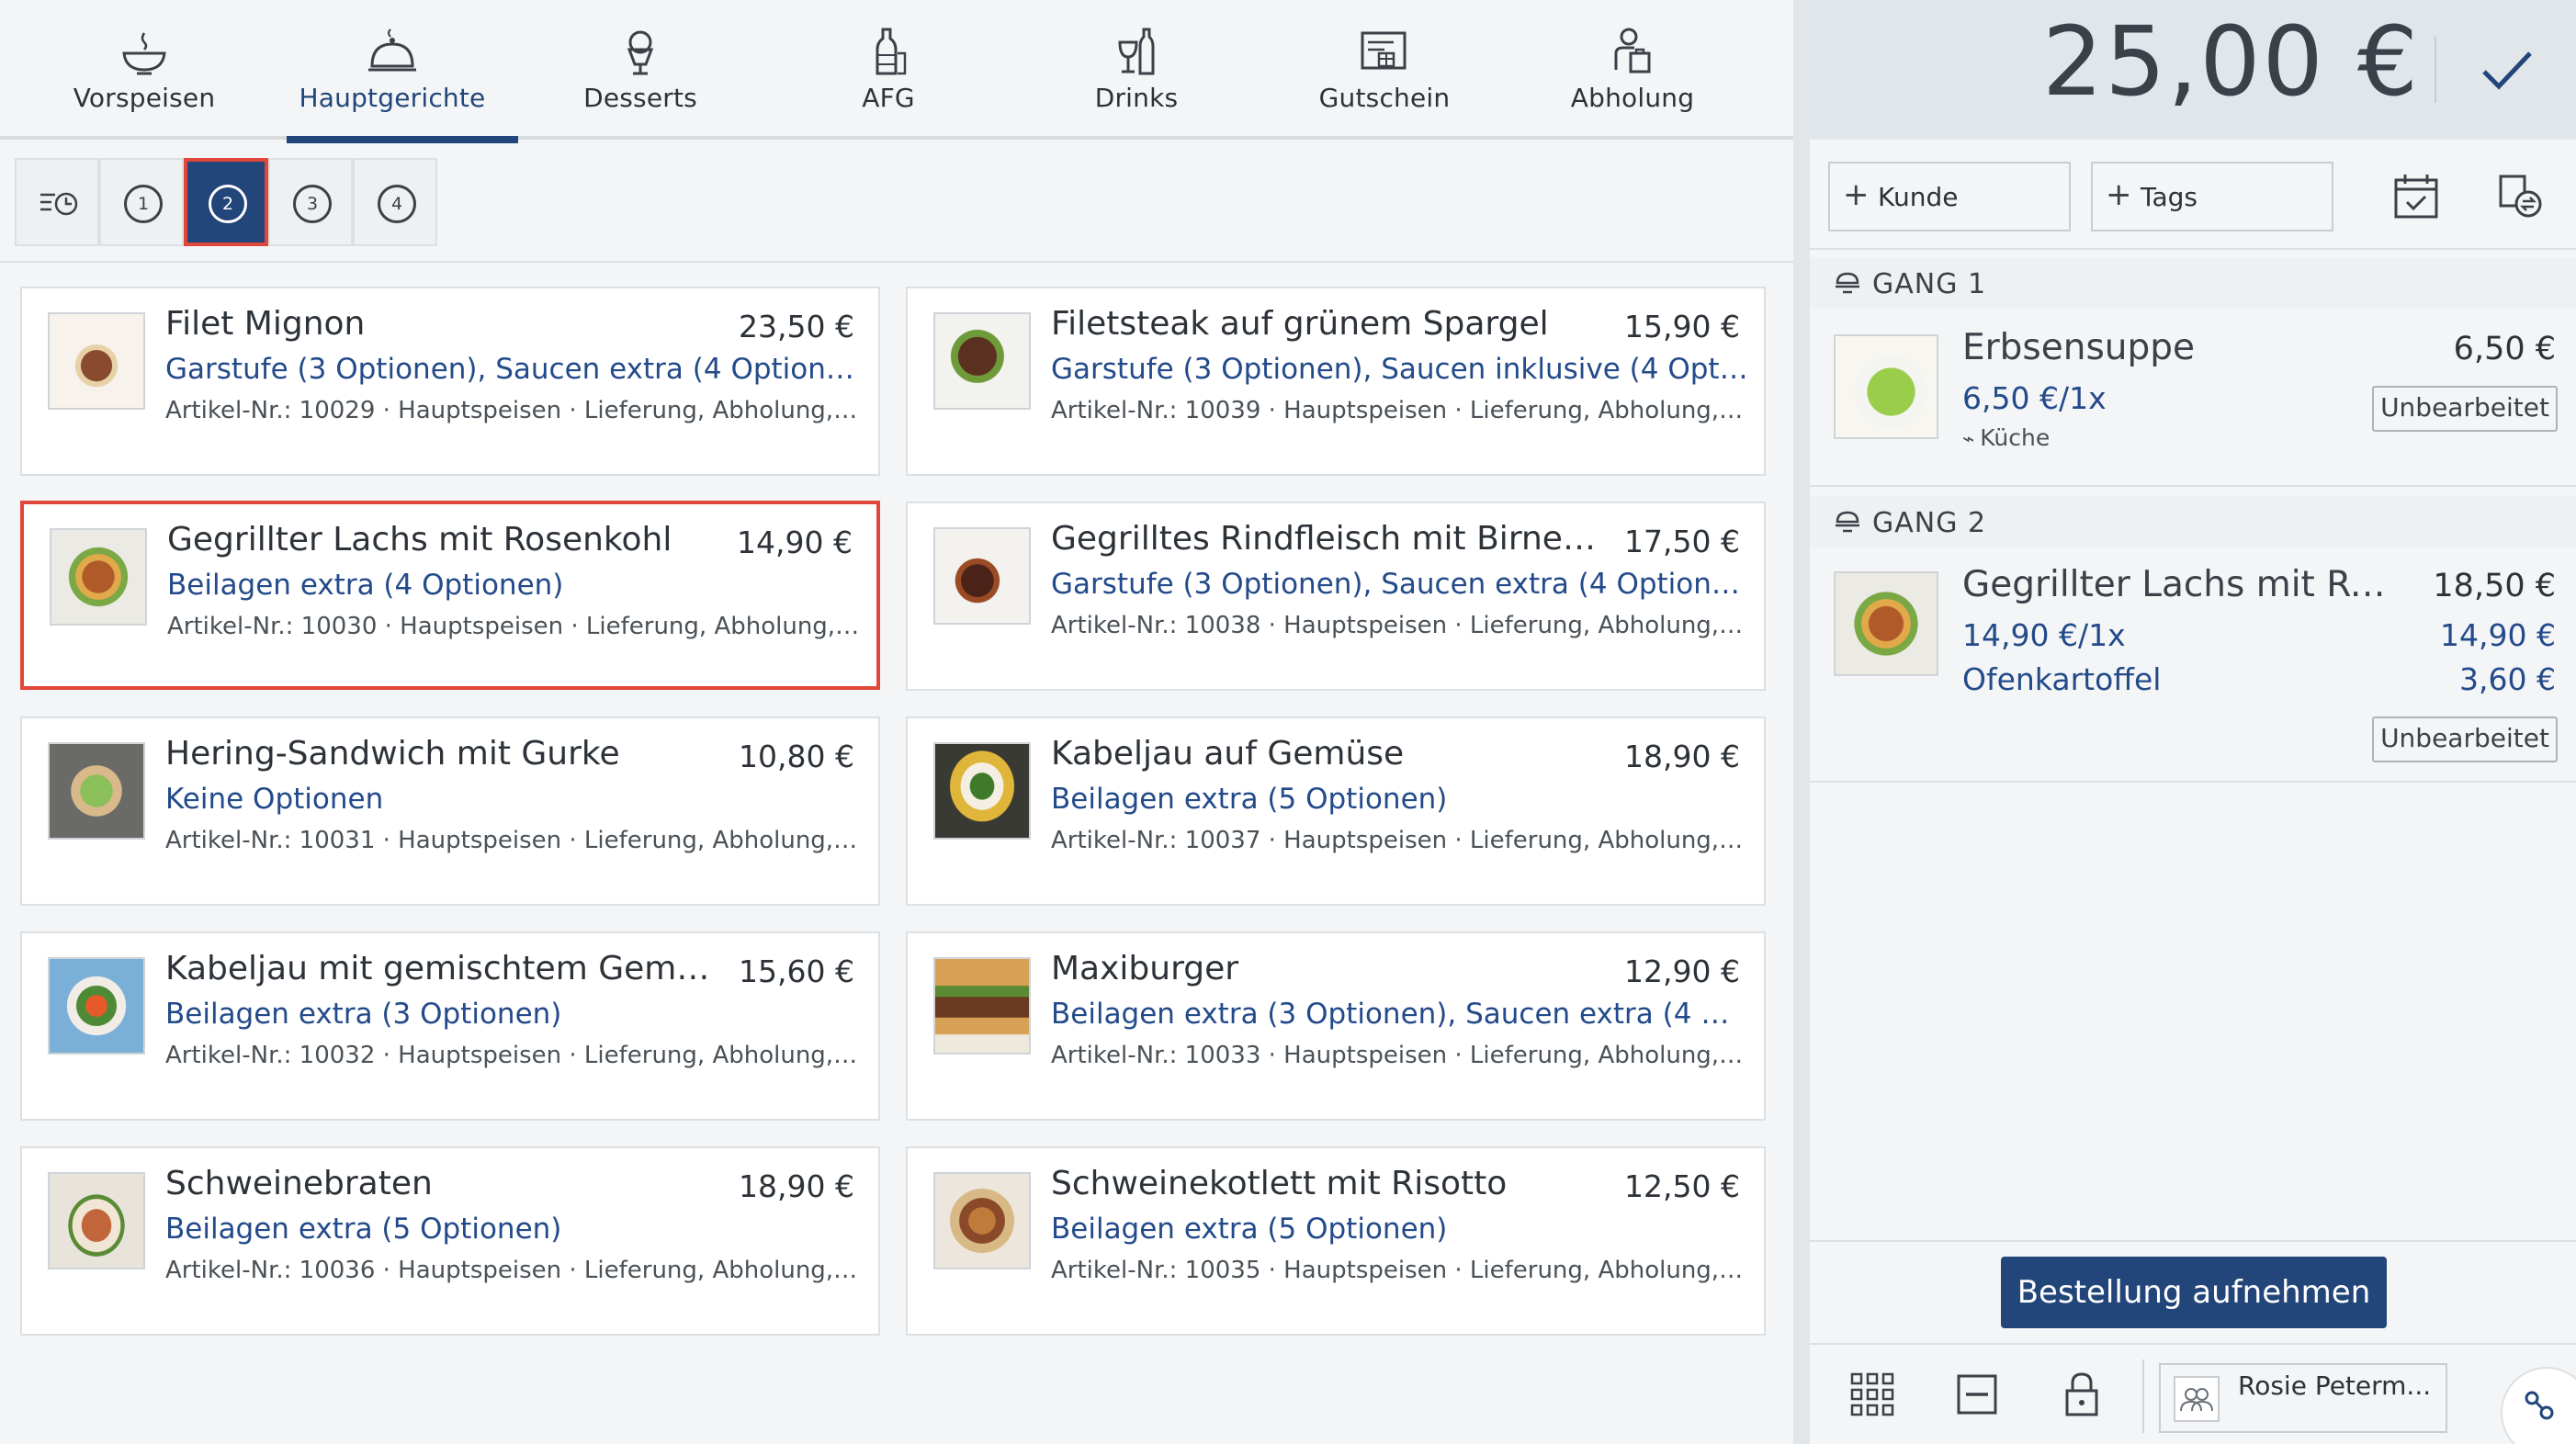  What do you see at coordinates (141, 202) in the screenshot?
I see `course-1-button: 1` at bounding box center [141, 202].